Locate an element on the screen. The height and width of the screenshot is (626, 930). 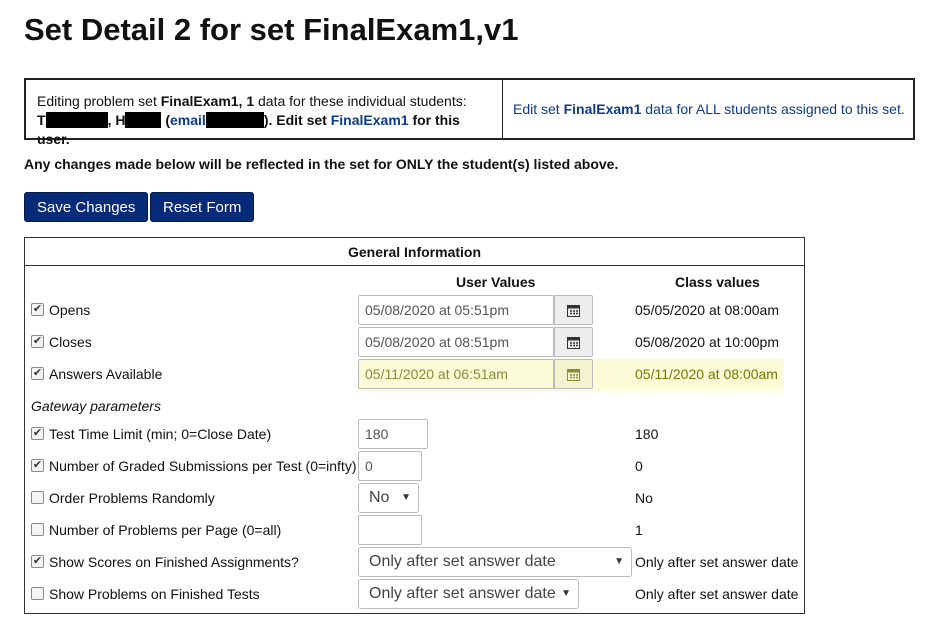
edit-all-text: Edit set is located at coordinates (538, 109).